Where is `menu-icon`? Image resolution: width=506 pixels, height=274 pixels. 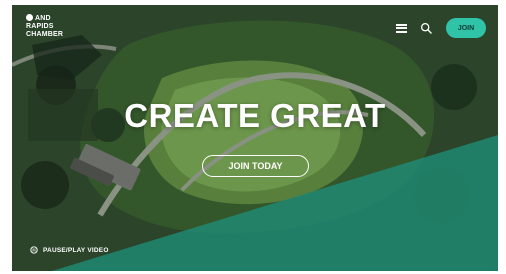 menu-icon is located at coordinates (401, 28).